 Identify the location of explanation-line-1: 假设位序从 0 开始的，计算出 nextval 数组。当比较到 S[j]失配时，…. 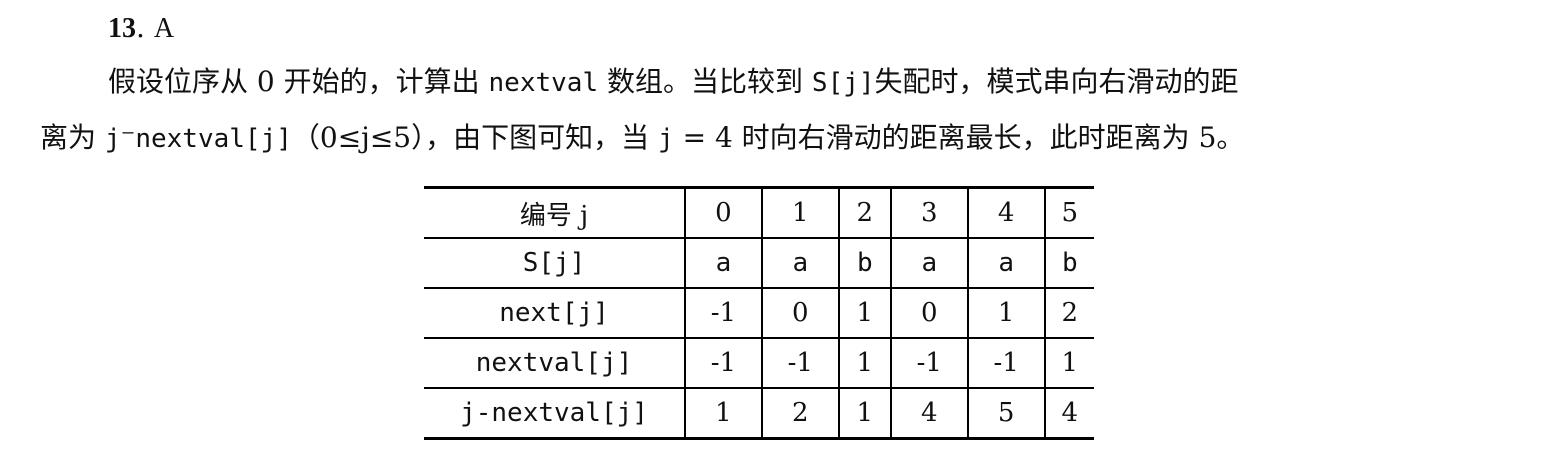
(673, 82).